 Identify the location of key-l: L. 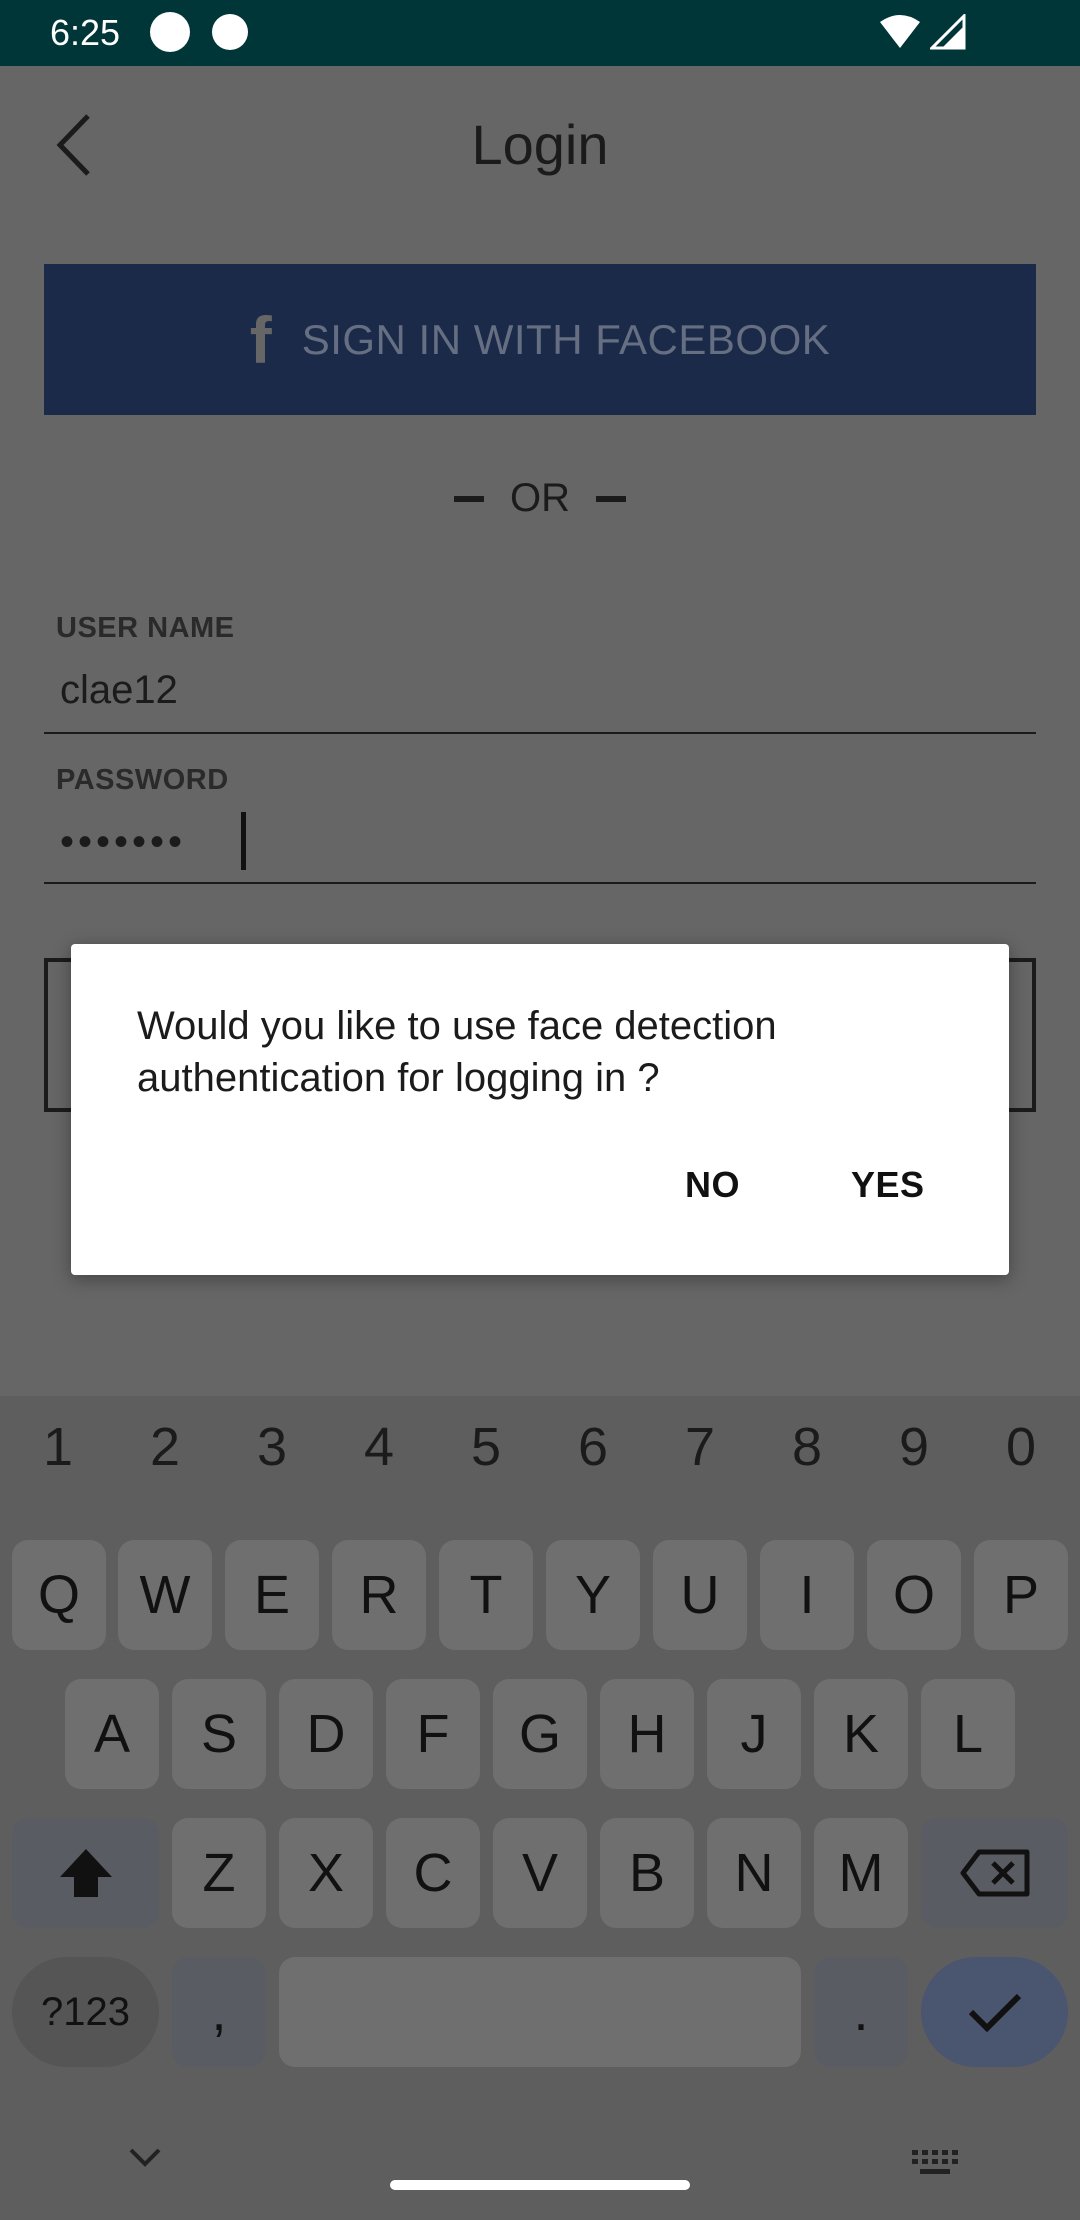
(968, 1734).